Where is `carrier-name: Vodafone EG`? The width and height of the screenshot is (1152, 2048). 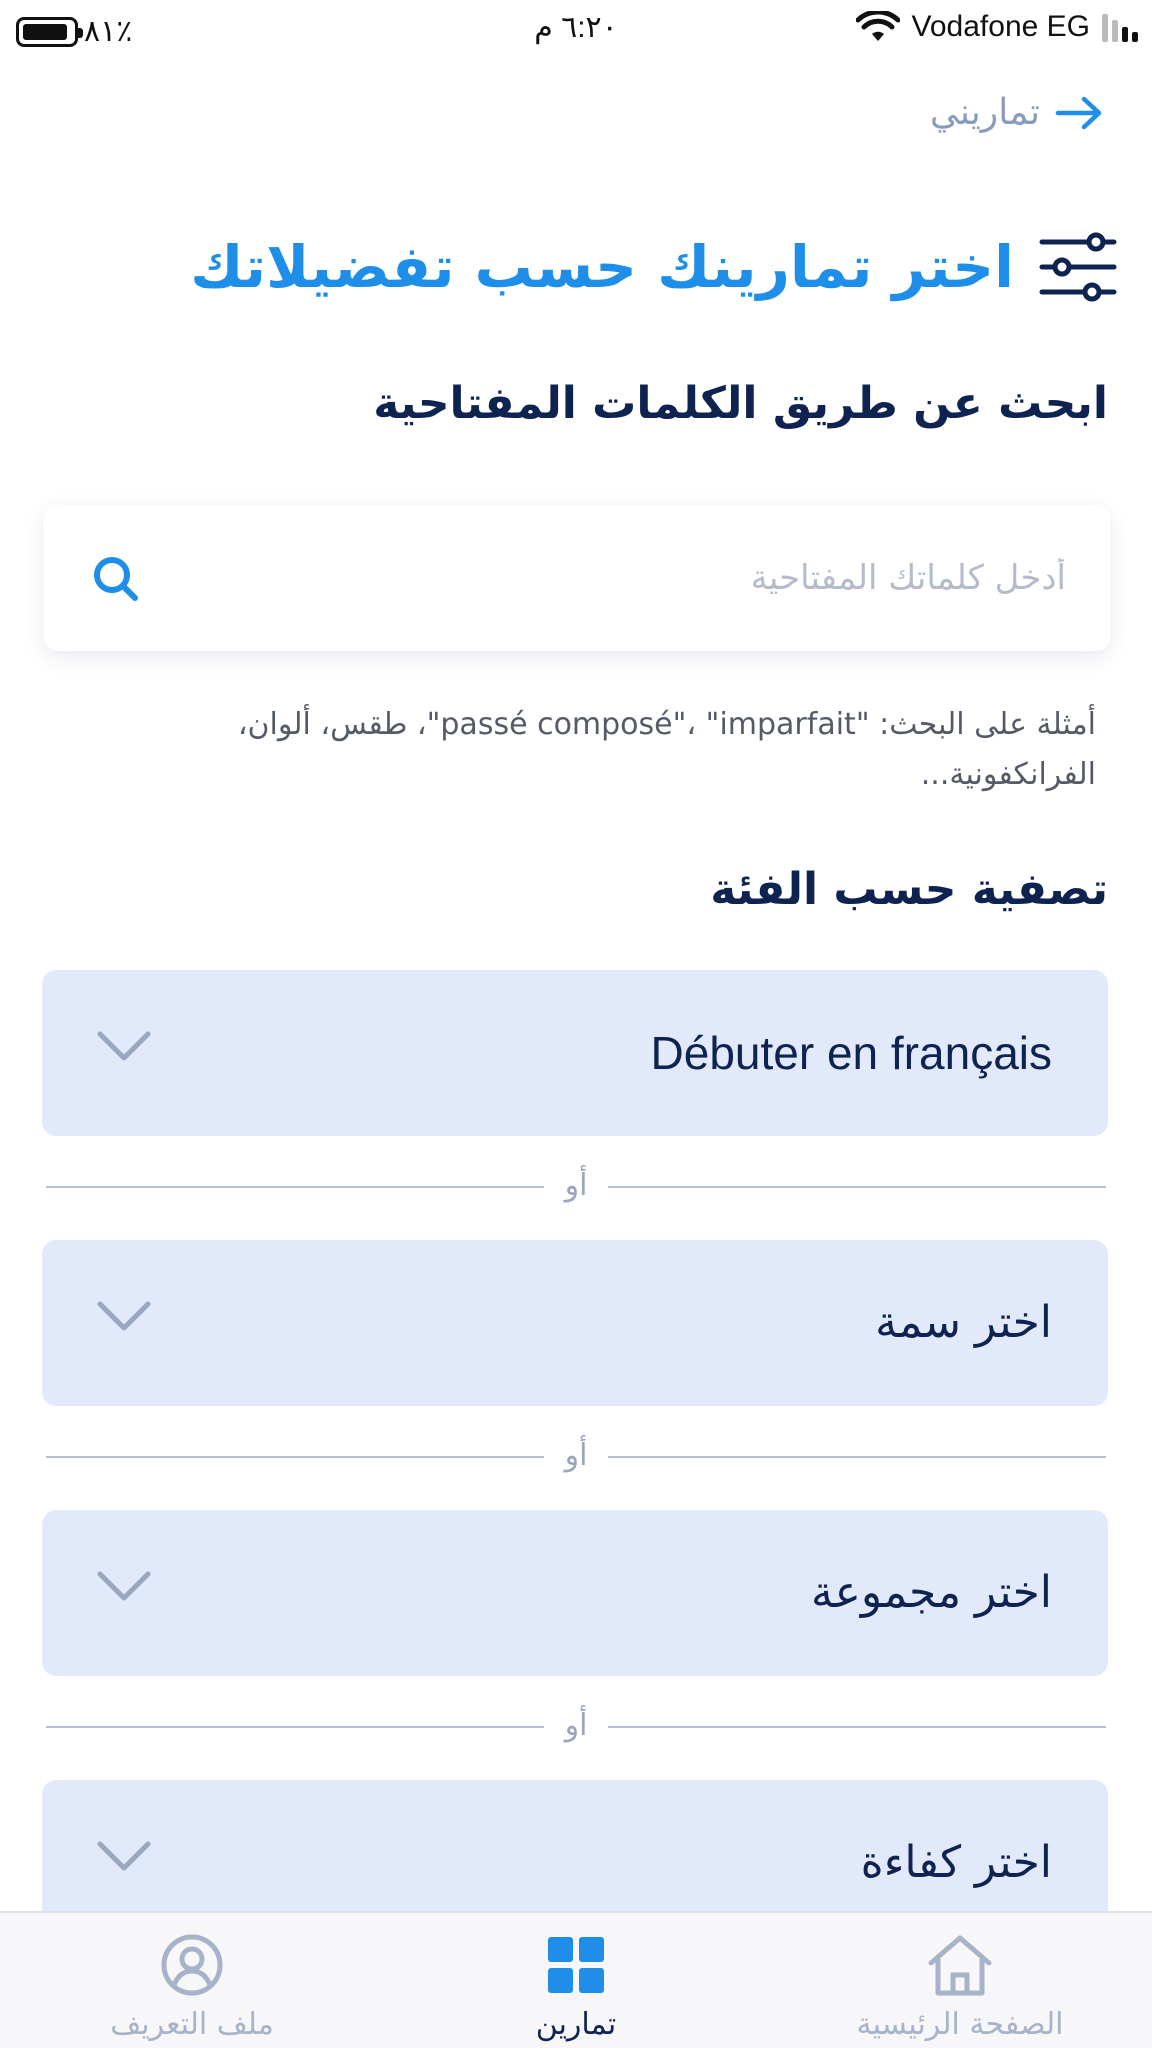
carrier-name: Vodafone EG is located at coordinates (1000, 26).